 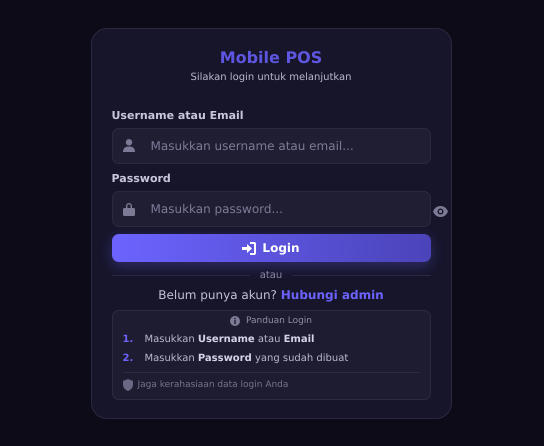 What do you see at coordinates (128, 145) in the screenshot?
I see `user-icon` at bounding box center [128, 145].